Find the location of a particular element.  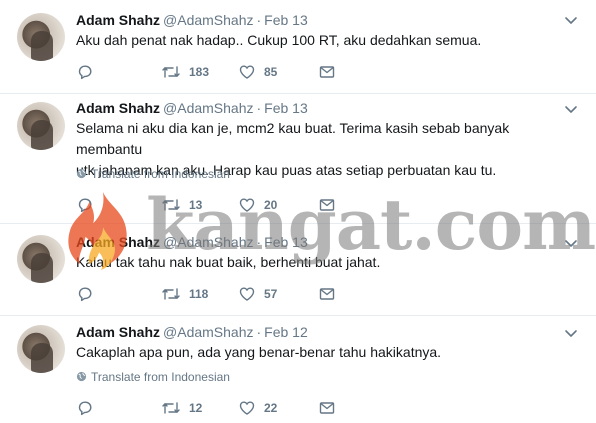

like-count: 57 is located at coordinates (271, 294).